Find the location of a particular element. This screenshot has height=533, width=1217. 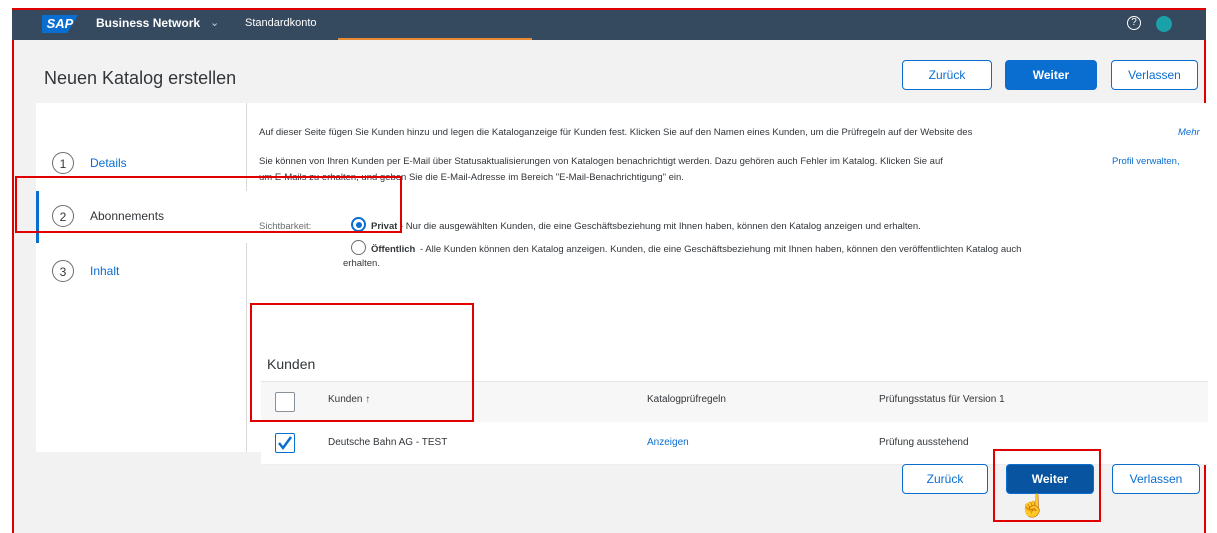

step-label: Inhalt is located at coordinates (104, 271).